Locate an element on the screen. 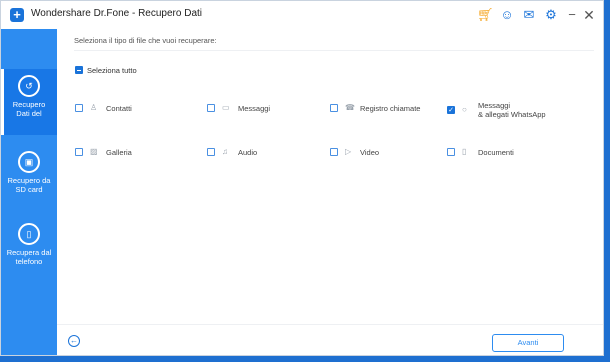 The height and width of the screenshot is (362, 610). sidebar-item-label: telefono is located at coordinates (29, 261).